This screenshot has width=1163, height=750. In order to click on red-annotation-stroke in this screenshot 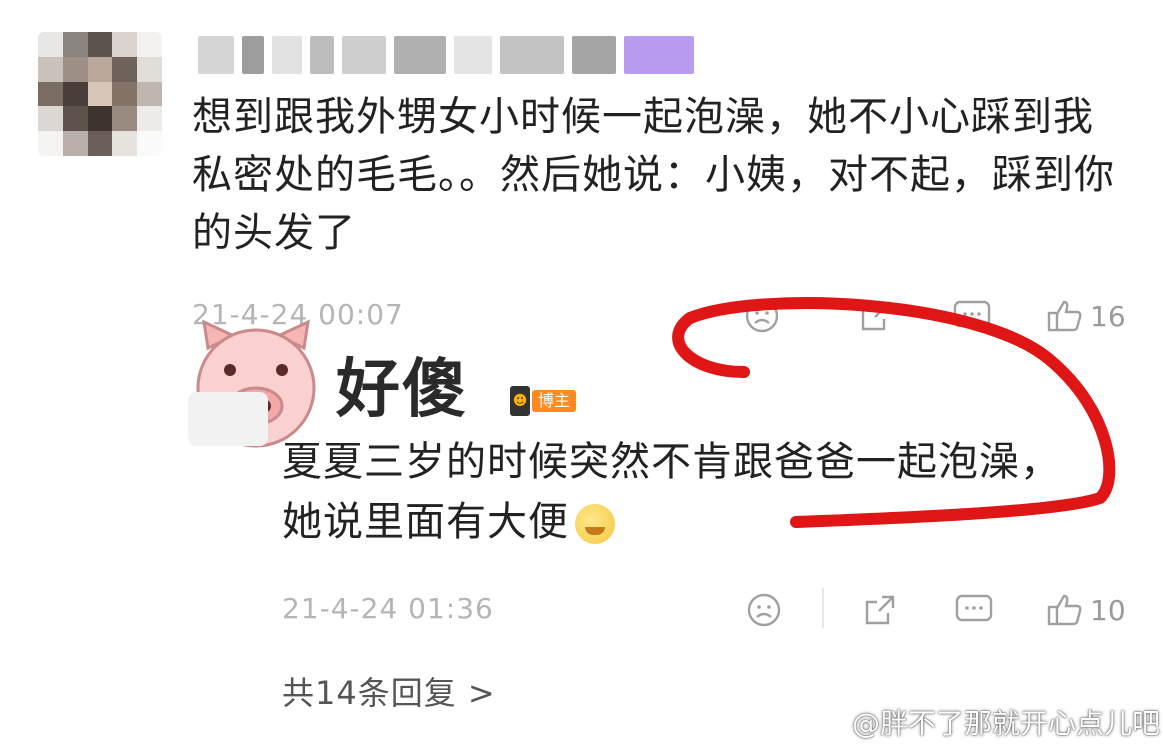, I will do `click(894, 412)`.